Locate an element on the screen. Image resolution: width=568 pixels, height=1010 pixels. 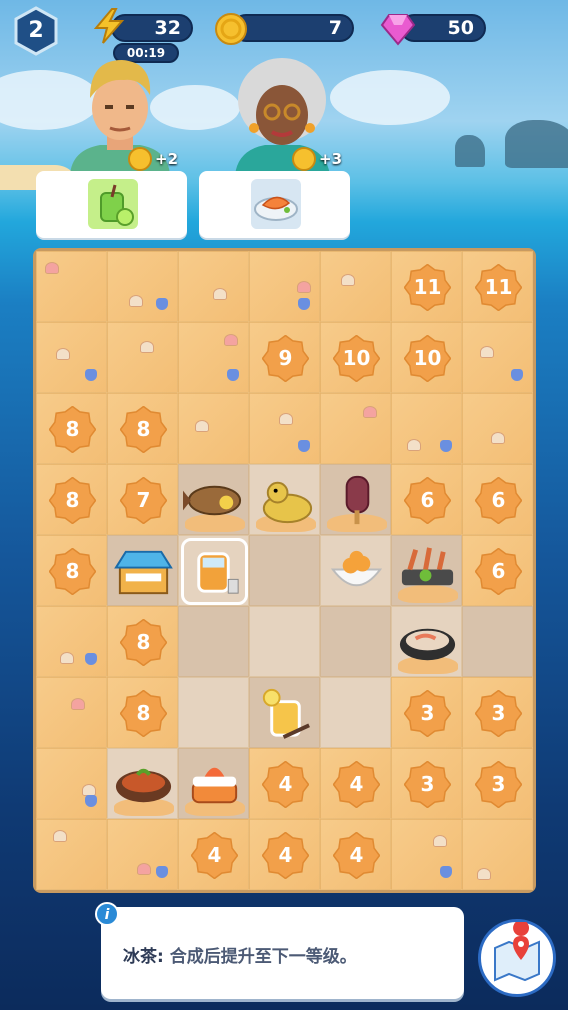
fish-market-stall-item is located at coordinates (143, 571).